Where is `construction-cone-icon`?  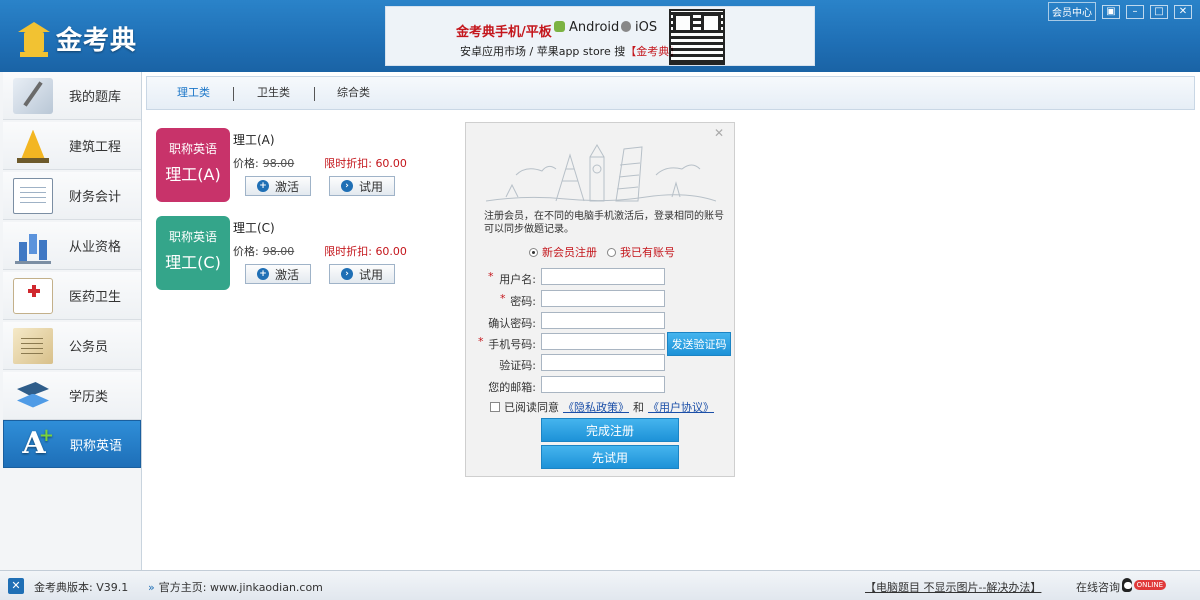 construction-cone-icon is located at coordinates (33, 146).